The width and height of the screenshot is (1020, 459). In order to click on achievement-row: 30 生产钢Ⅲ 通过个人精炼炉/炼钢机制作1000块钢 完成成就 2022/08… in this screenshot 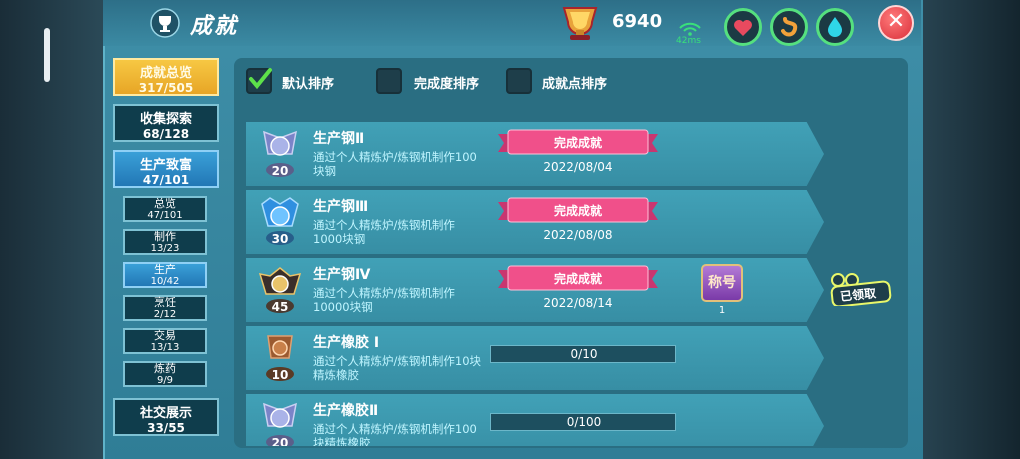, I will do `click(535, 222)`.